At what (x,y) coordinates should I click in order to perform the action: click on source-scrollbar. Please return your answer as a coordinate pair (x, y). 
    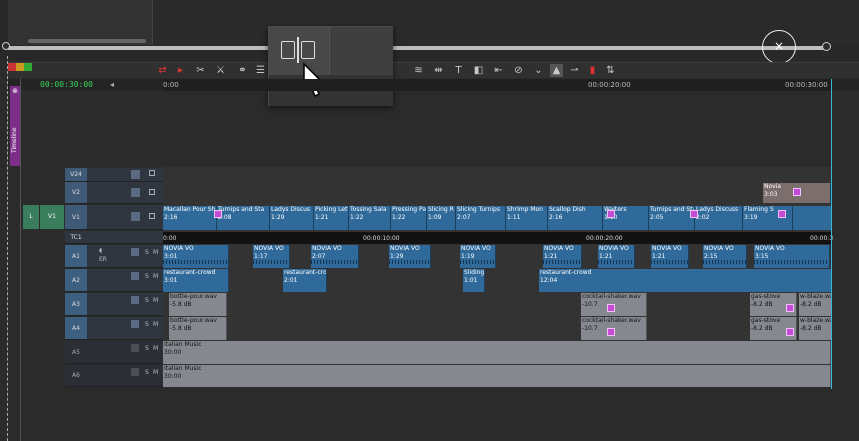
    Looking at the image, I should click on (87, 41).